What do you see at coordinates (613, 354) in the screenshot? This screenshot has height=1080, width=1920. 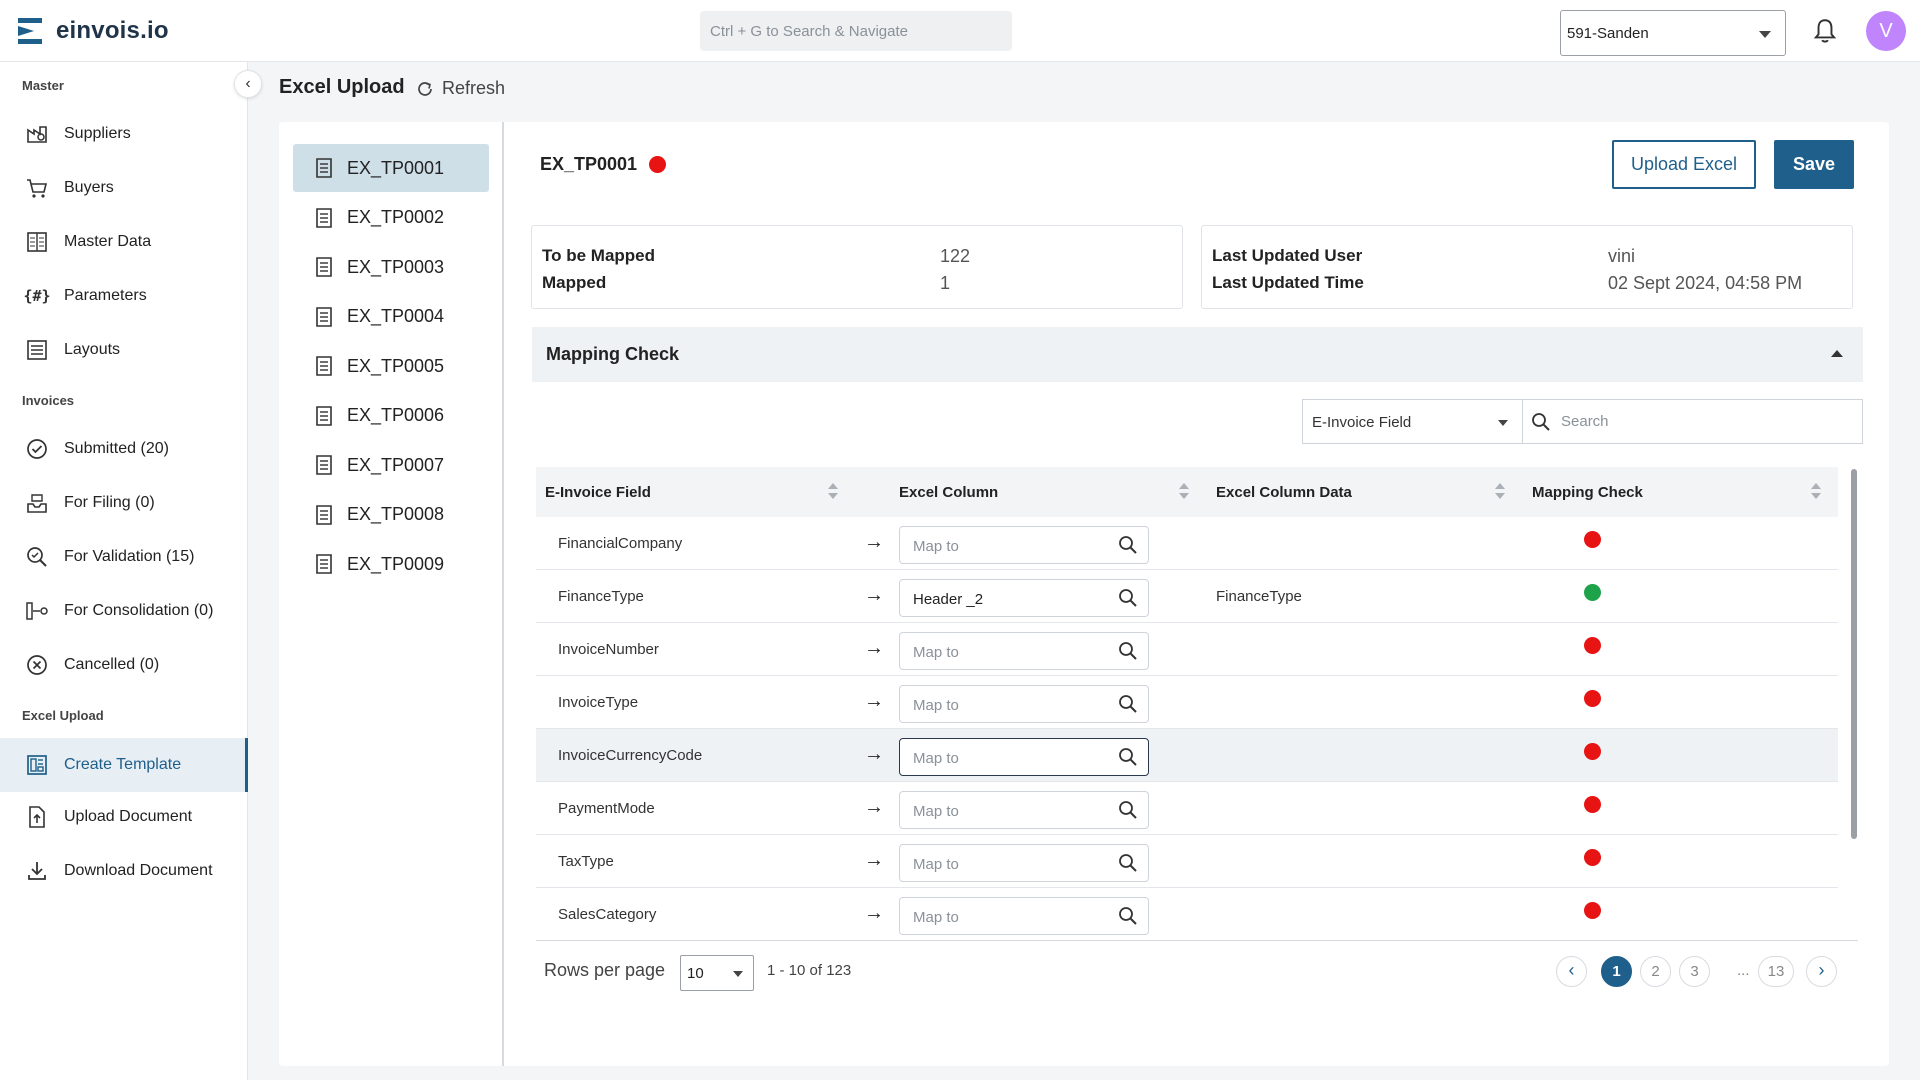 I see `mapping-check-title: Mapping Check` at bounding box center [613, 354].